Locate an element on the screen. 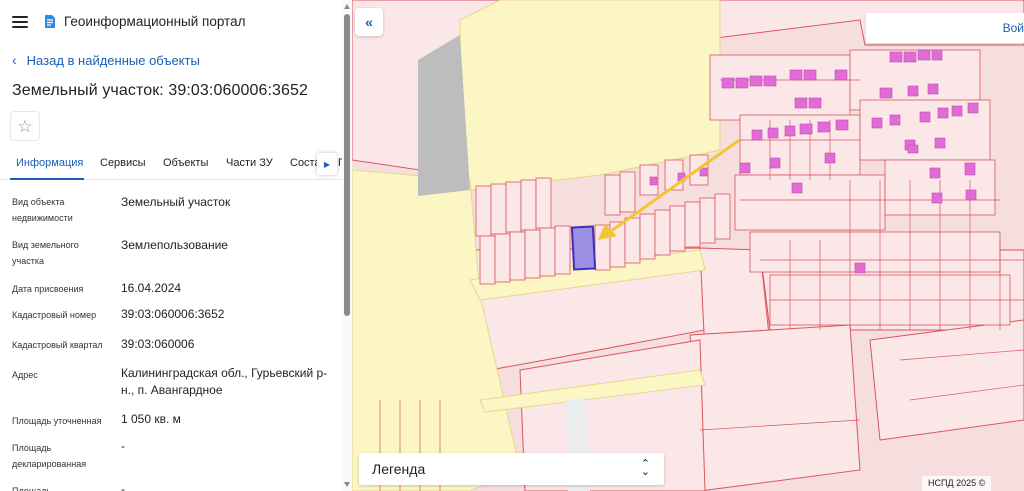 The image size is (1024, 491). active-tab-indicator is located at coordinates (47, 179).